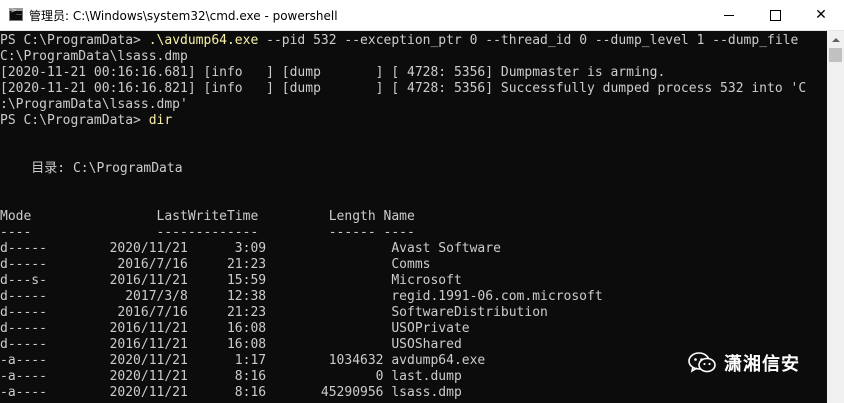 The image size is (844, 403). Describe the element at coordinates (16, 13) in the screenshot. I see `cmd-app-icon: >_` at that location.